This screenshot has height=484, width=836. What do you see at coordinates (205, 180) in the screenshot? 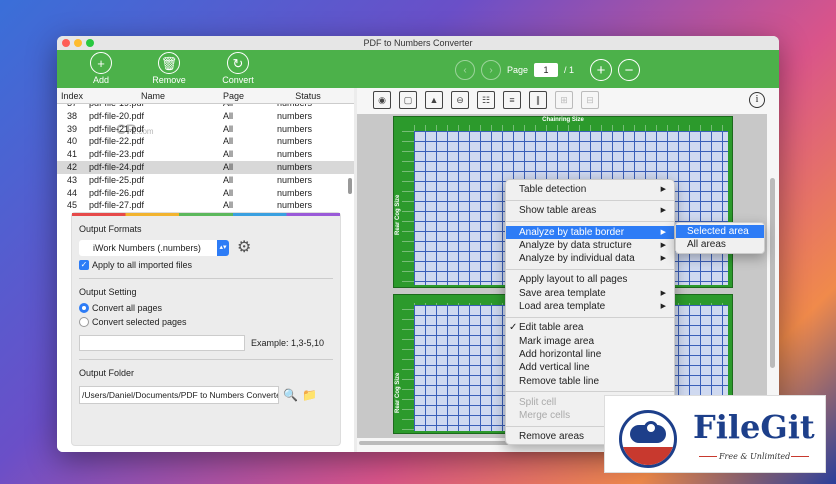
I see `table-row: 43 pdf-file-25.pdf All numbers` at bounding box center [205, 180].